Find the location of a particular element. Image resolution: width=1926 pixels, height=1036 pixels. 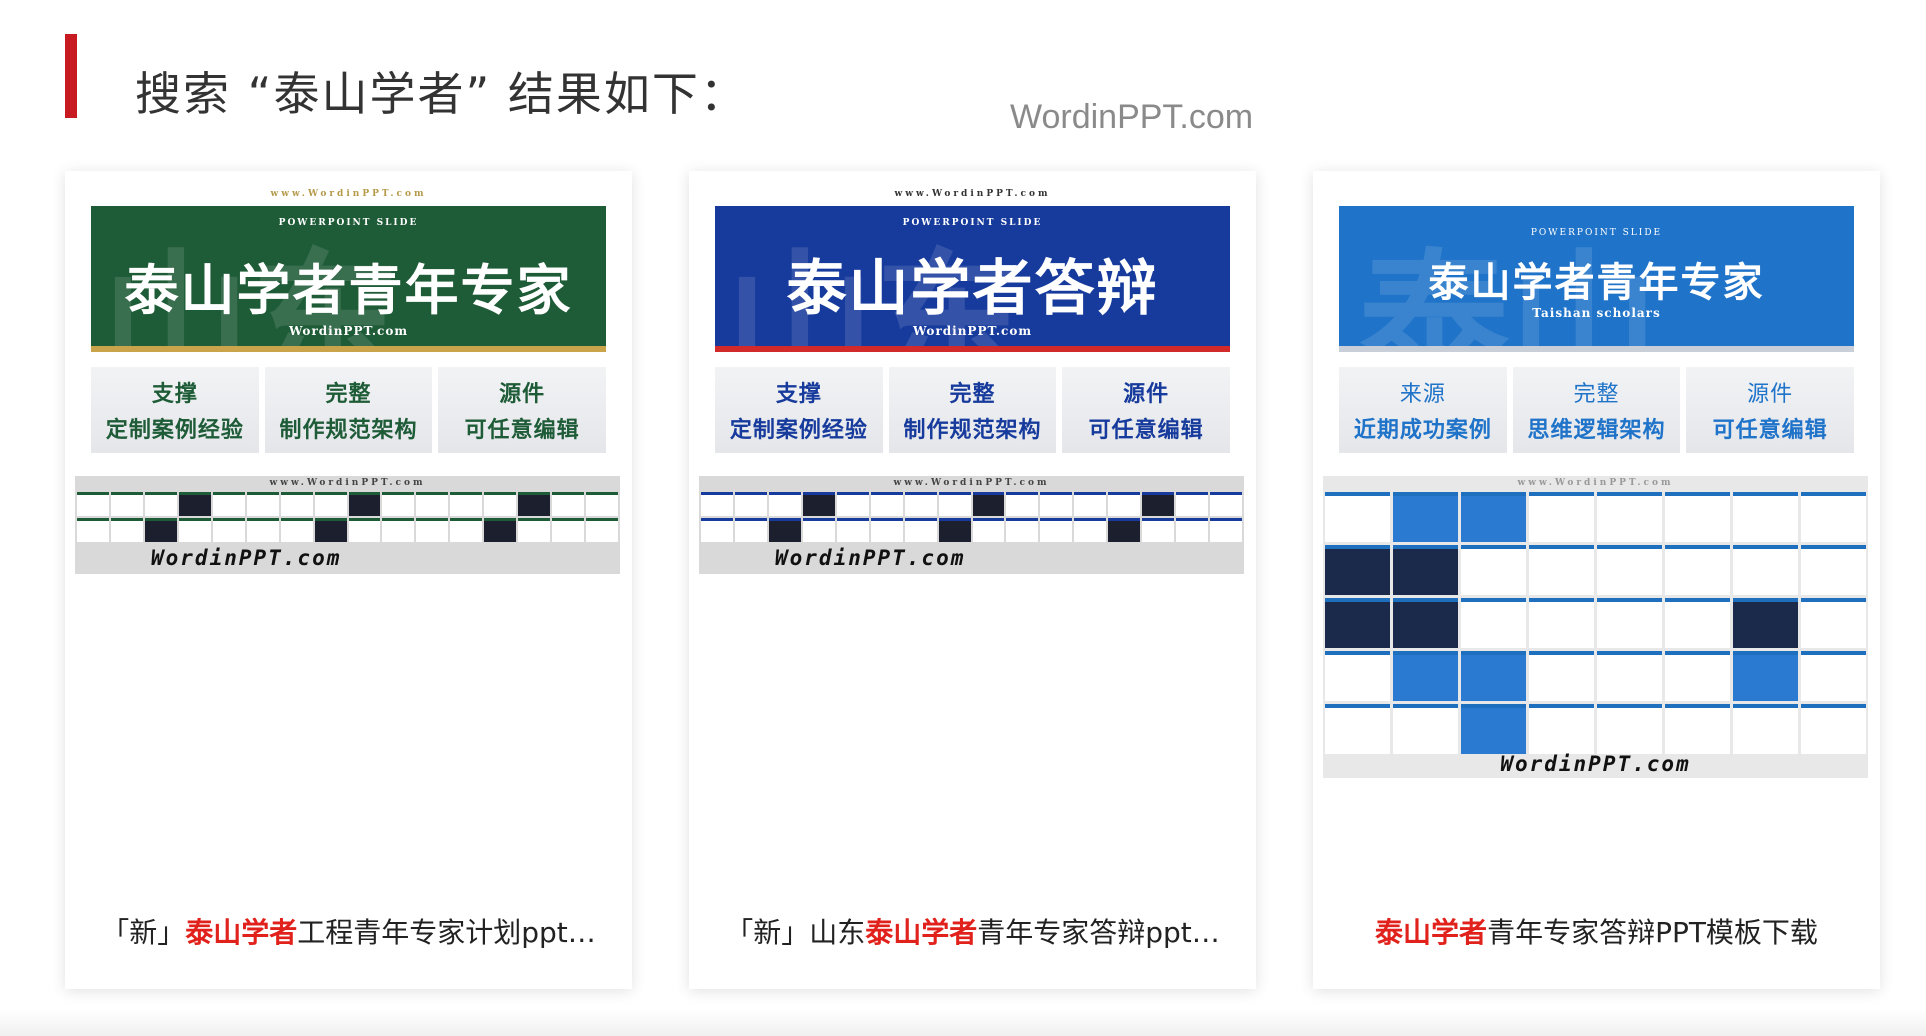

feature-box: 完整 思维逻辑架构 is located at coordinates (1596, 410).